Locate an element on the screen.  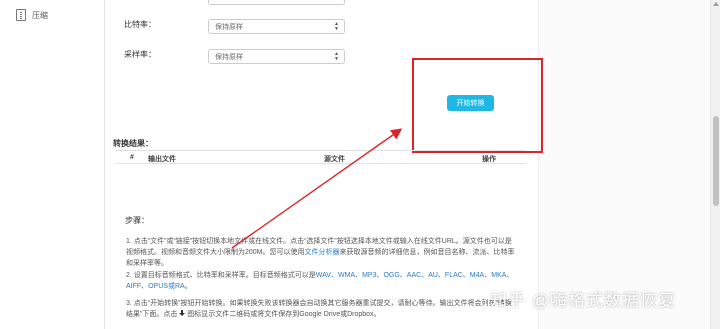
annotation-arrow is located at coordinates (317, 188).